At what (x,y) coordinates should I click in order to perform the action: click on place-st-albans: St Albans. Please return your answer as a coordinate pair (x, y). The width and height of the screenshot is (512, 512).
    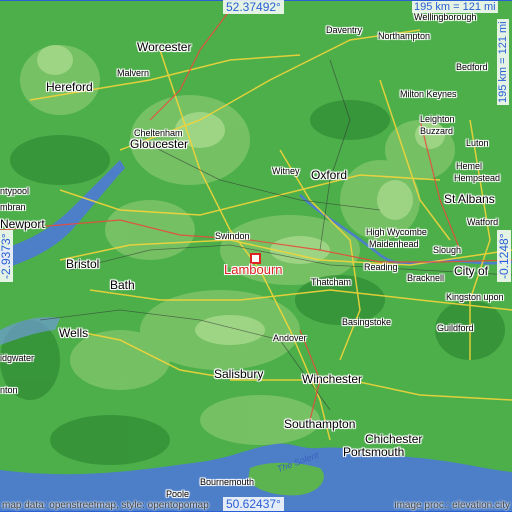
    Looking at the image, I should click on (469, 199).